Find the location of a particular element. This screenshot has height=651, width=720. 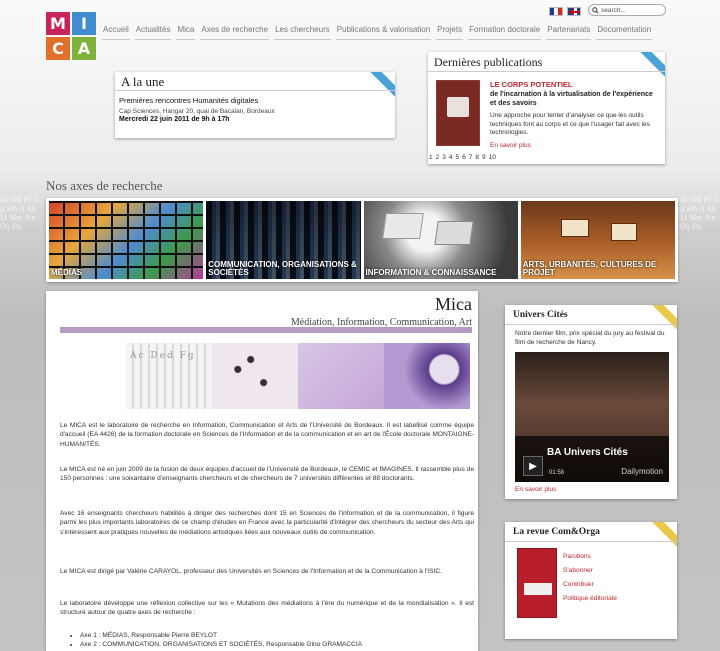

publications-pager: 1 2 3 4 5 6 7 8 9 10 is located at coordinates (462, 157).